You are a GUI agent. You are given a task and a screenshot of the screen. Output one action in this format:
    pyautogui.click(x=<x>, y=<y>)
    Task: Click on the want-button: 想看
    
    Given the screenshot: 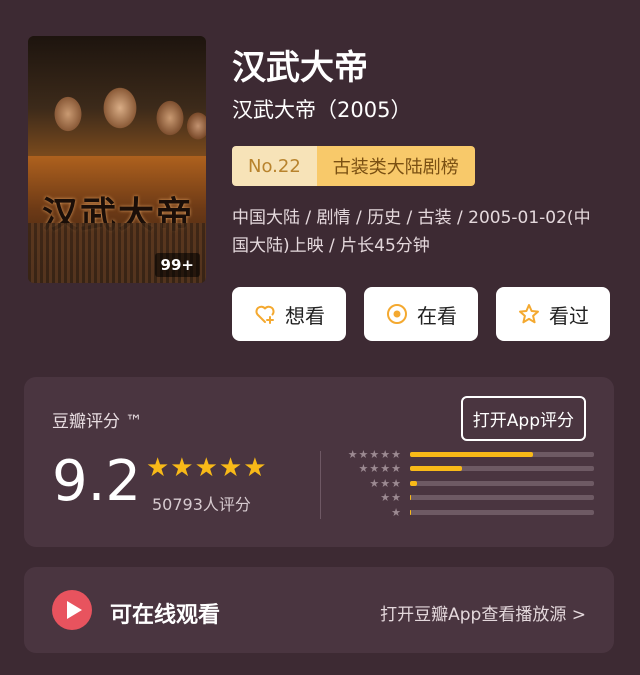 What is the action you would take?
    pyautogui.click(x=289, y=314)
    